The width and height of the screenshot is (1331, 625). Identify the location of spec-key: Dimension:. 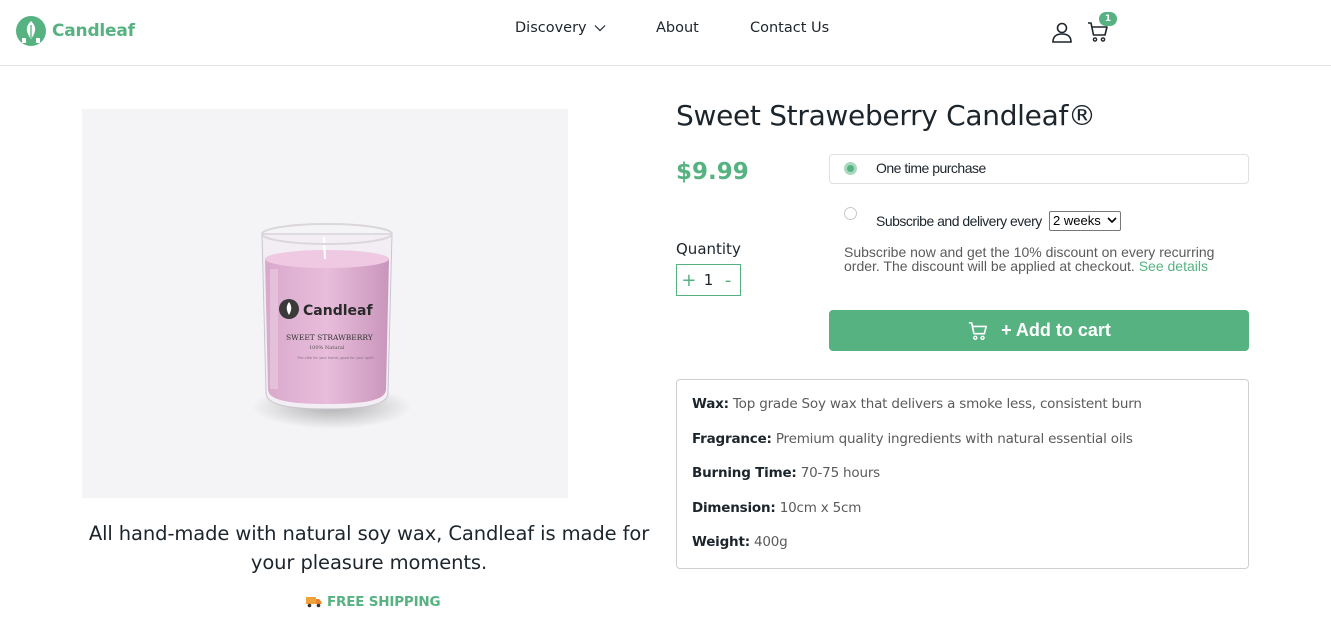
(734, 507).